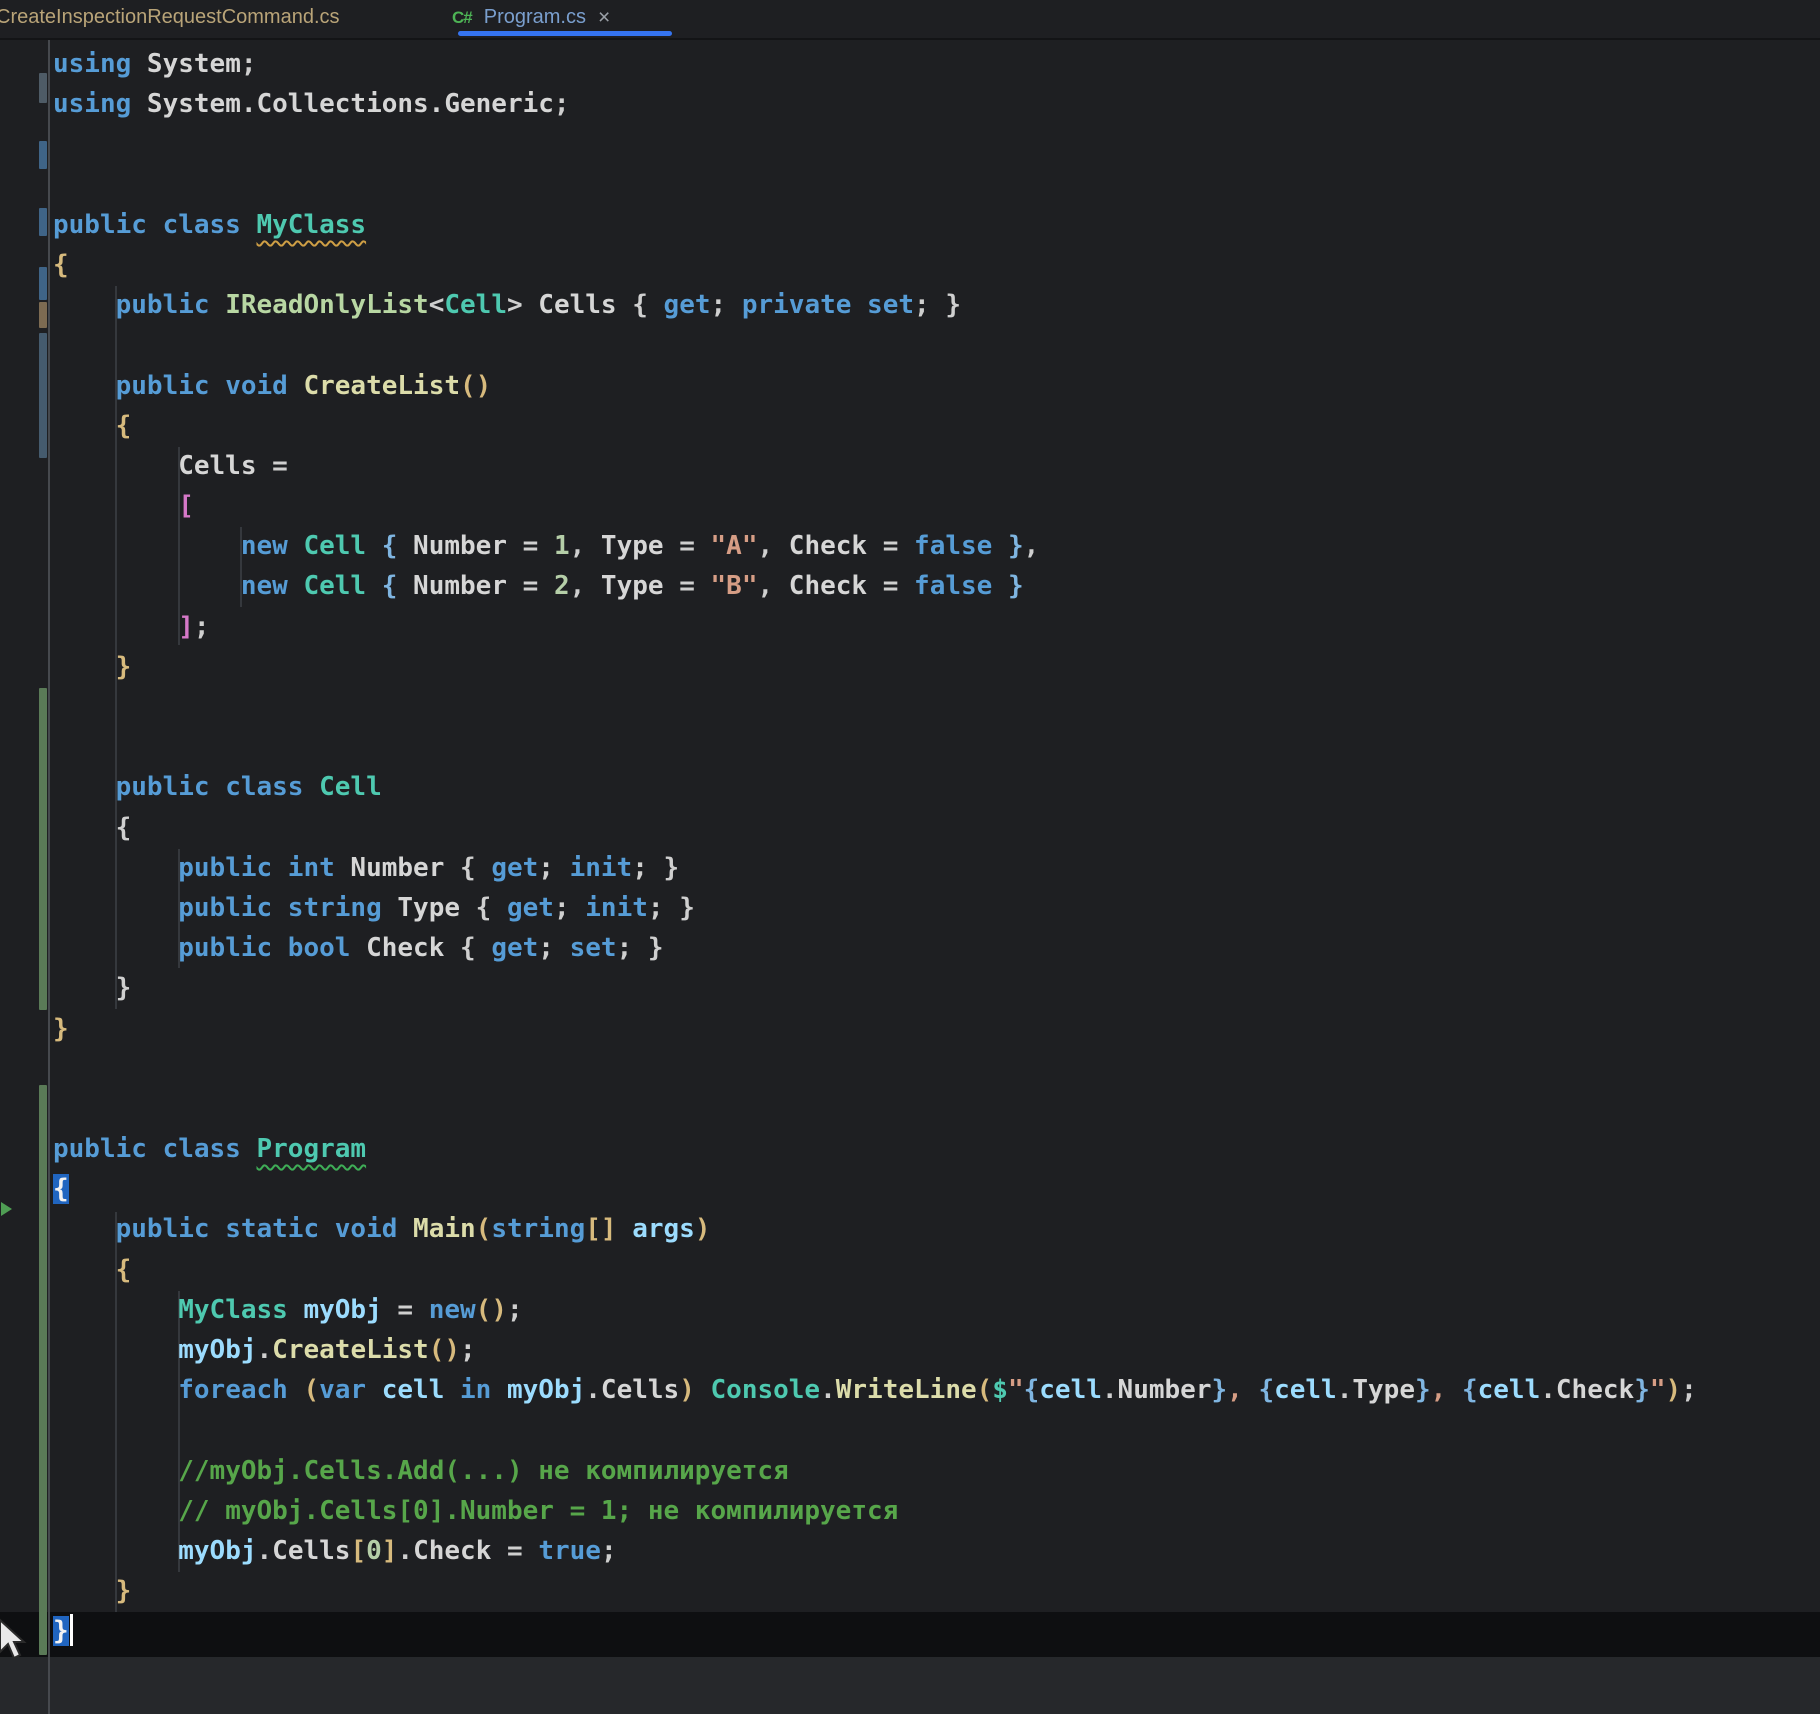 This screenshot has width=1820, height=1714. I want to click on code-token: MyClass, so click(233, 1309).